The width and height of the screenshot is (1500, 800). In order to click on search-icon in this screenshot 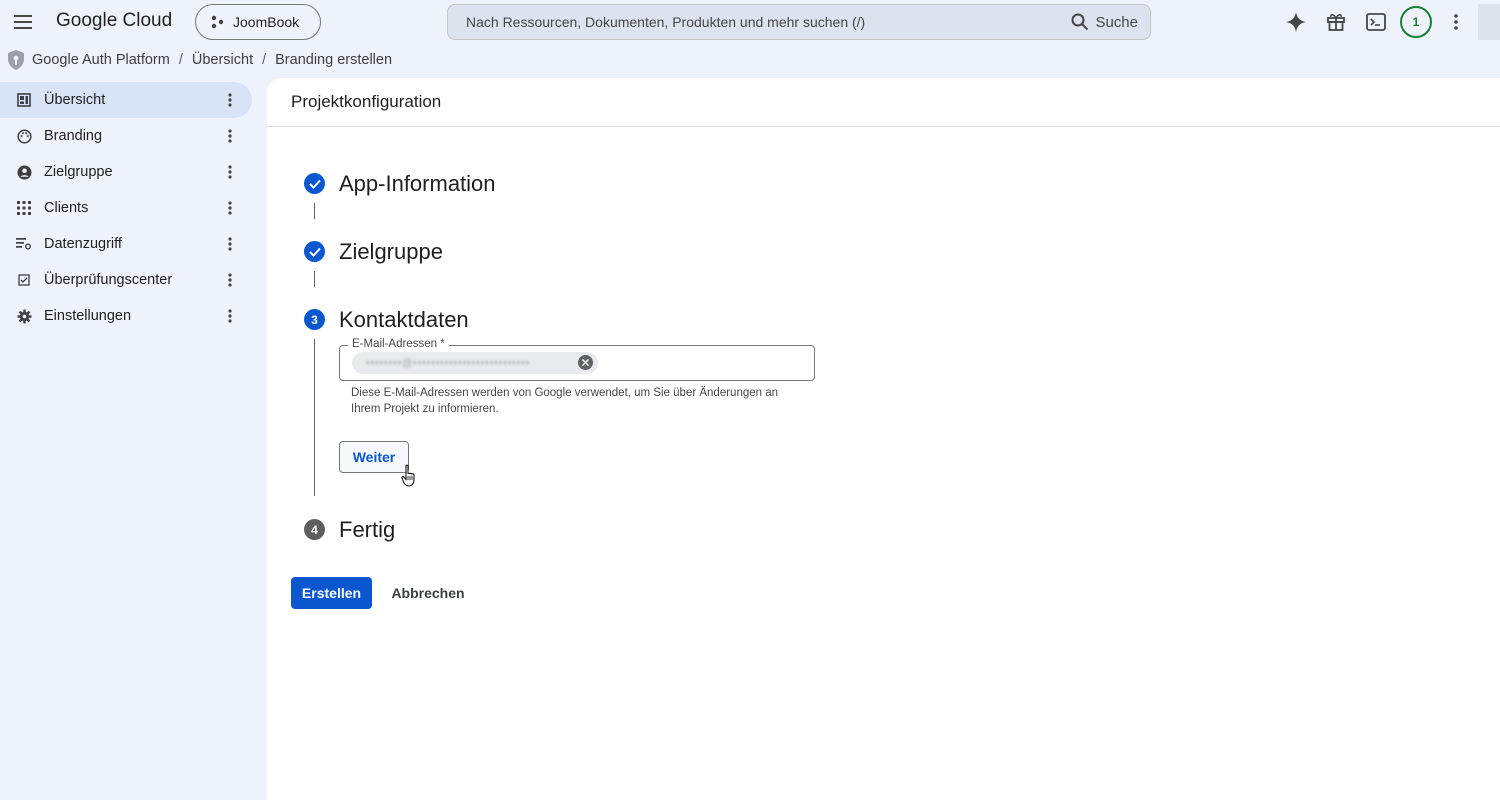, I will do `click(1080, 22)`.